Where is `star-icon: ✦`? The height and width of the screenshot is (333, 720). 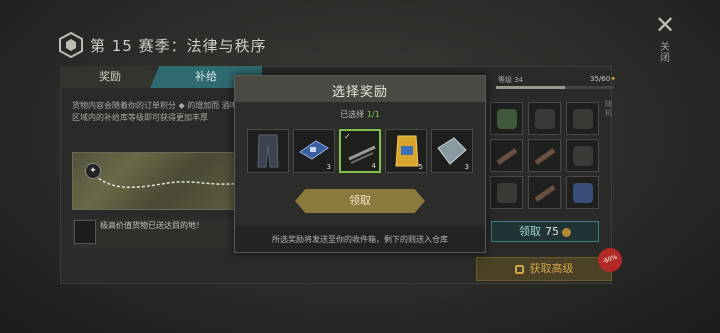
star-icon: ✦ is located at coordinates (613, 79).